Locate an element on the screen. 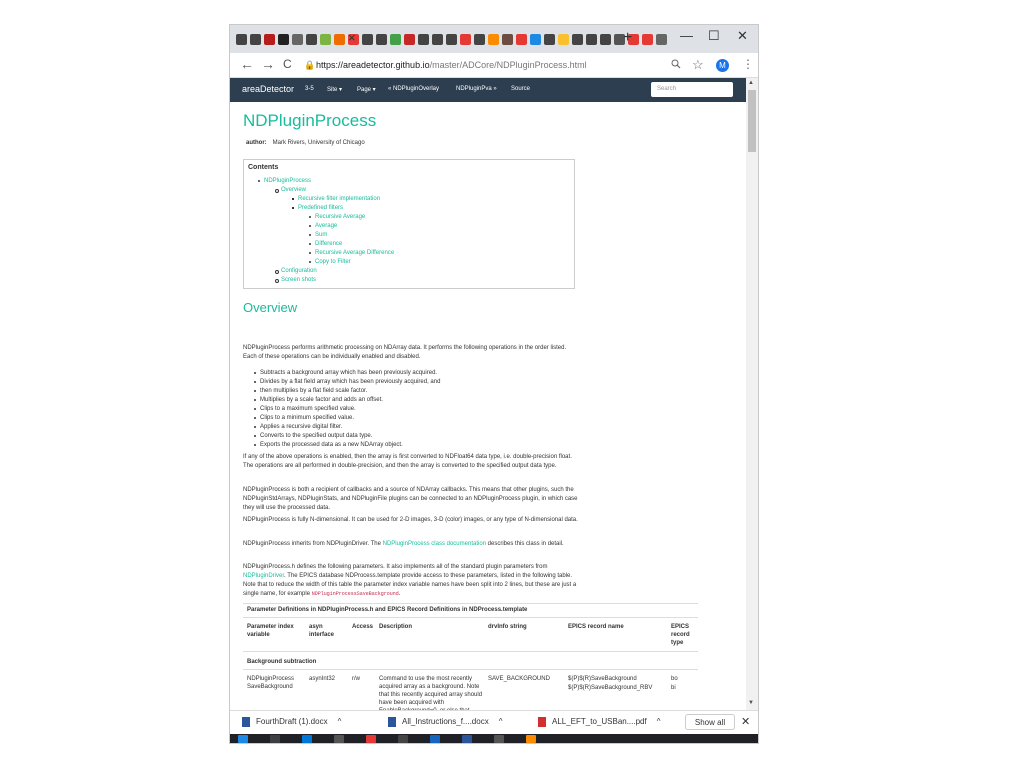 The width and height of the screenshot is (1024, 768). cell-record-type-2: bi is located at coordinates (673, 688).